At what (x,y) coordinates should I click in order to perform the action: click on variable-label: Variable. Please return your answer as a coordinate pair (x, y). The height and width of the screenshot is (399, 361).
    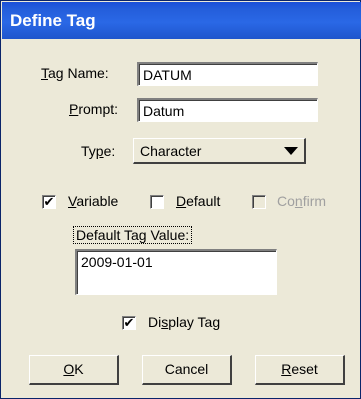
    Looking at the image, I should click on (93, 201).